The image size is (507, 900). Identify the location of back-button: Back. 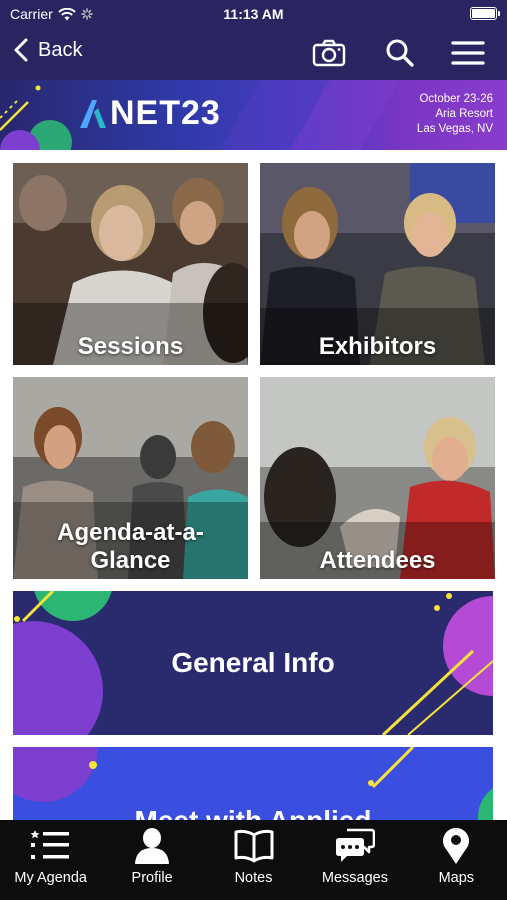
(48, 50).